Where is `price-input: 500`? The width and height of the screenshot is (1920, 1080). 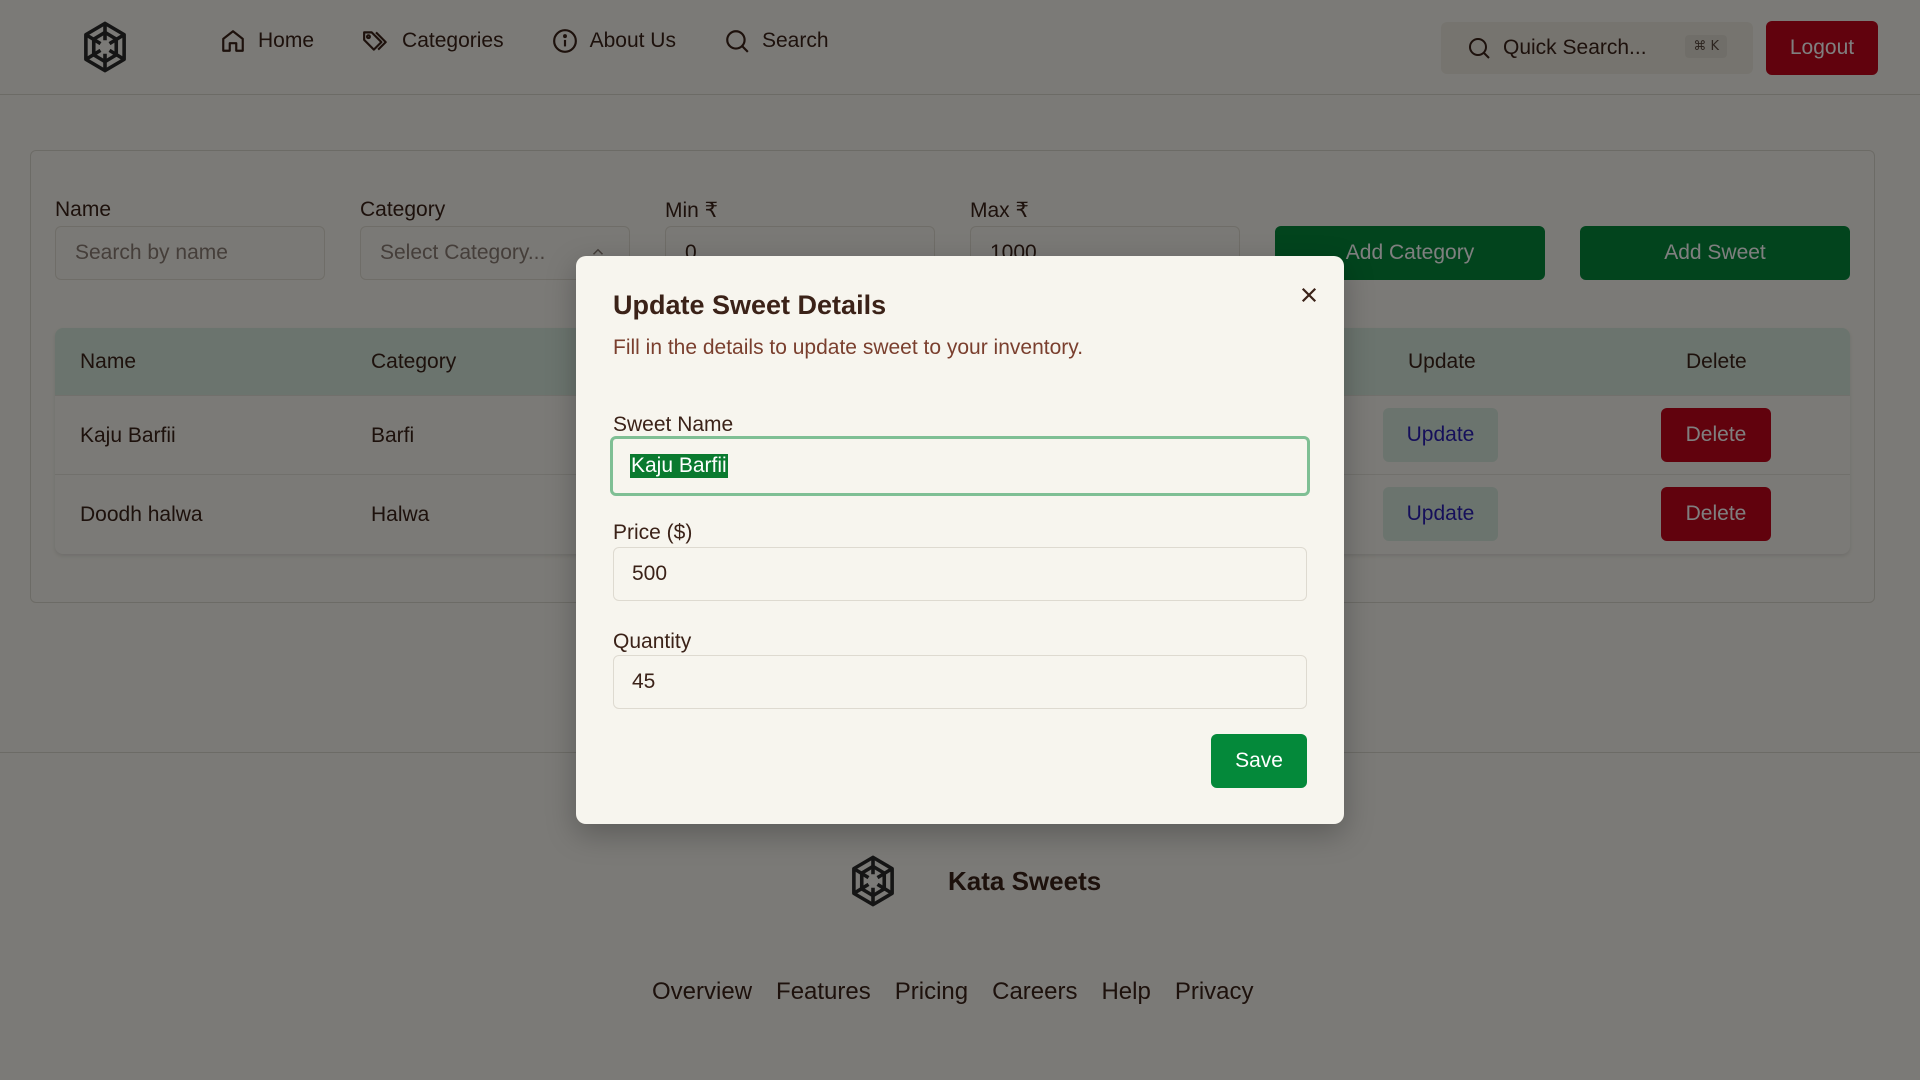
price-input: 500 is located at coordinates (960, 574).